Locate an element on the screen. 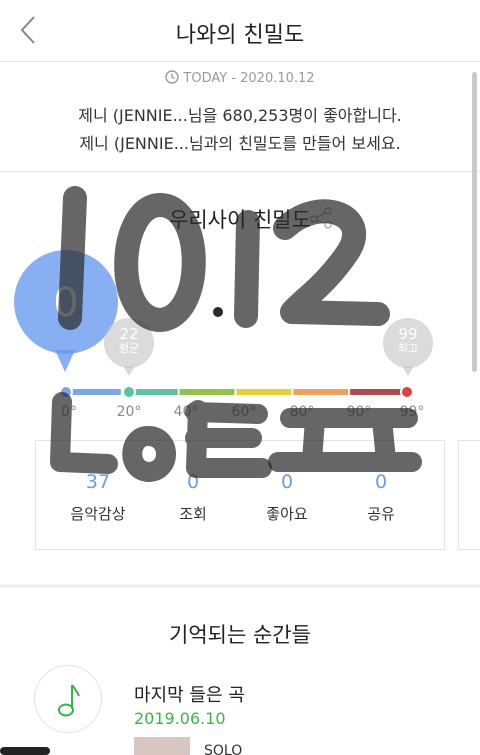 The width and height of the screenshot is (480, 755). song-title: SOLO is located at coordinates (223, 749).